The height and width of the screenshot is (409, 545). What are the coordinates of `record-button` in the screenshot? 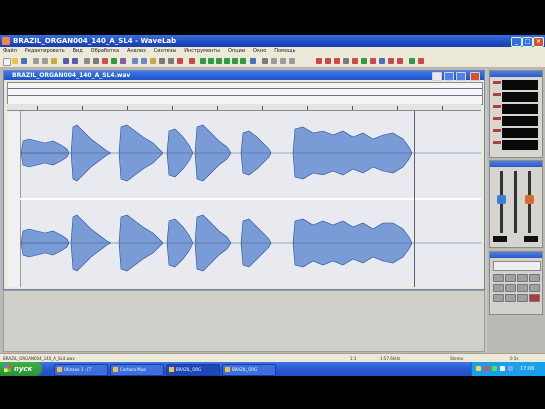 It's located at (534, 298).